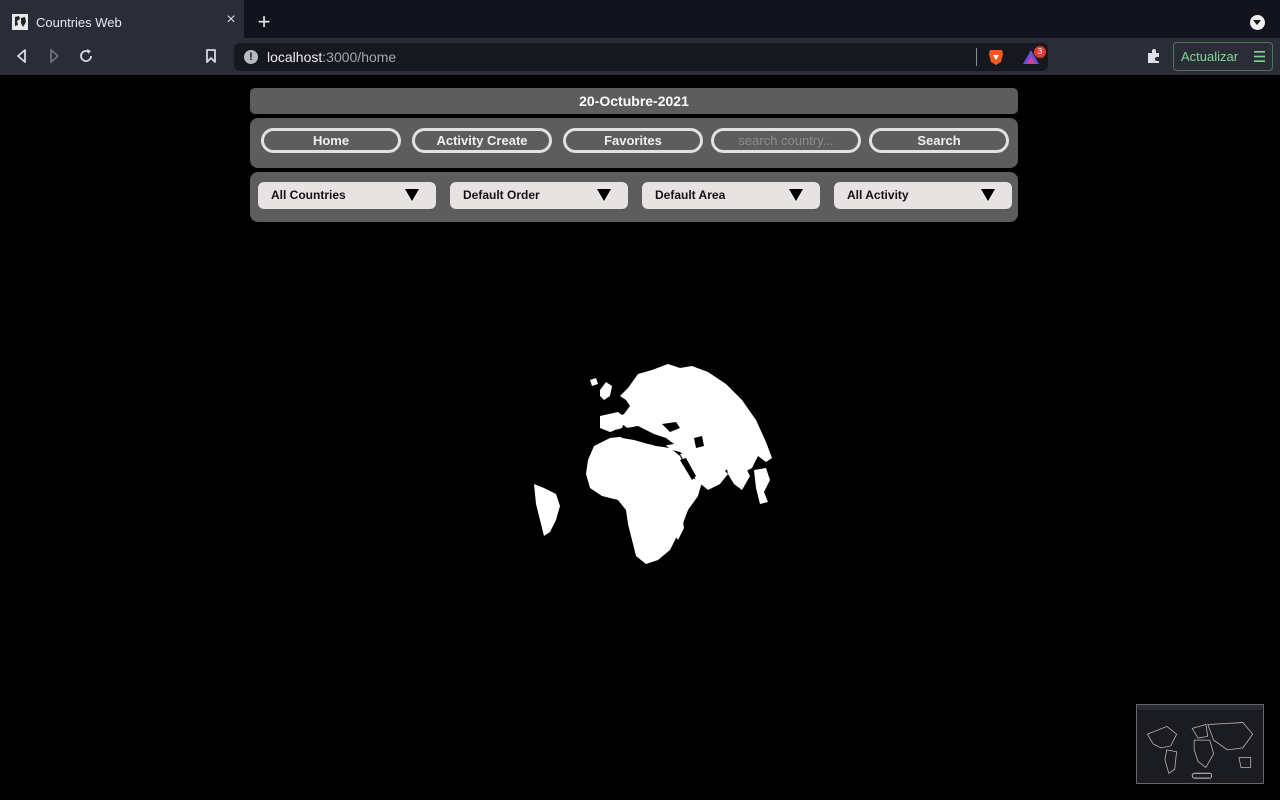 This screenshot has height=800, width=1280. Describe the element at coordinates (22, 56) in the screenshot. I see `back-icon` at that location.